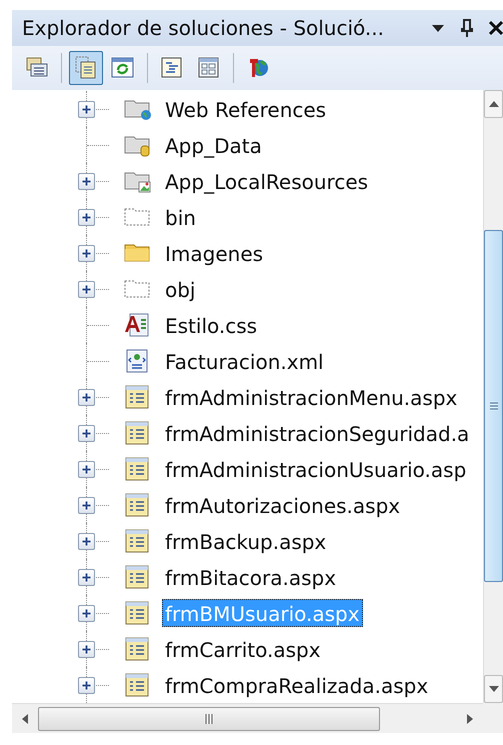 The image size is (503, 745). Describe the element at coordinates (211, 325) in the screenshot. I see `tree-item: Estilo.css` at that location.